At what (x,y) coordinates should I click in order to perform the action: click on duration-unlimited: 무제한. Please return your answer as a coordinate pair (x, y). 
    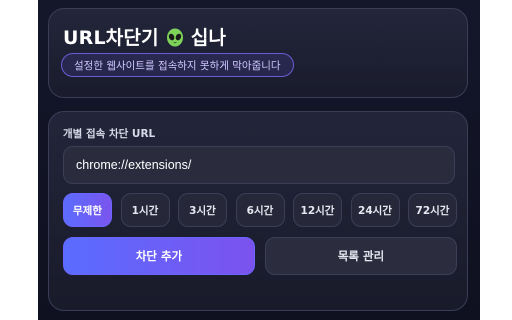
    Looking at the image, I should click on (87, 210).